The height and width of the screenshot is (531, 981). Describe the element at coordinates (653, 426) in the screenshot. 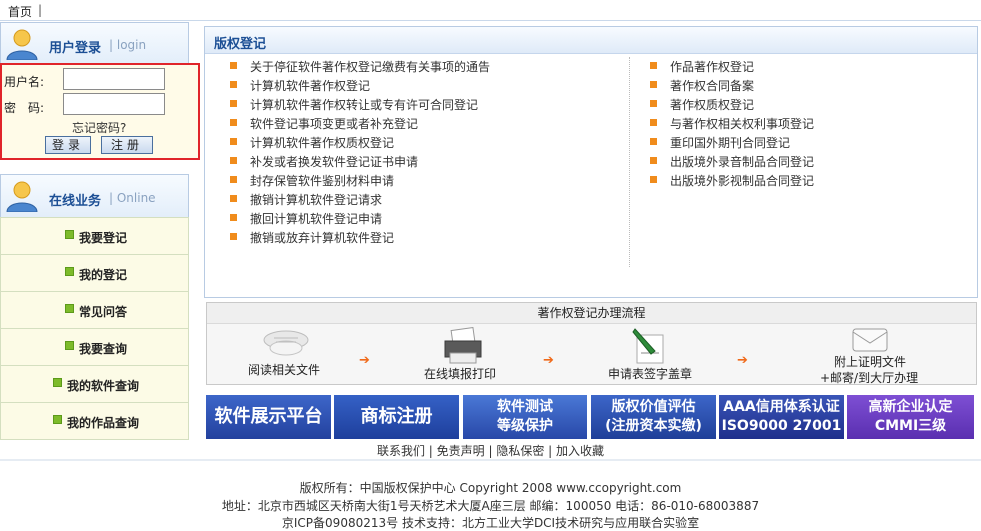

I see `banner-sublabel: (注册资本实缴)` at that location.